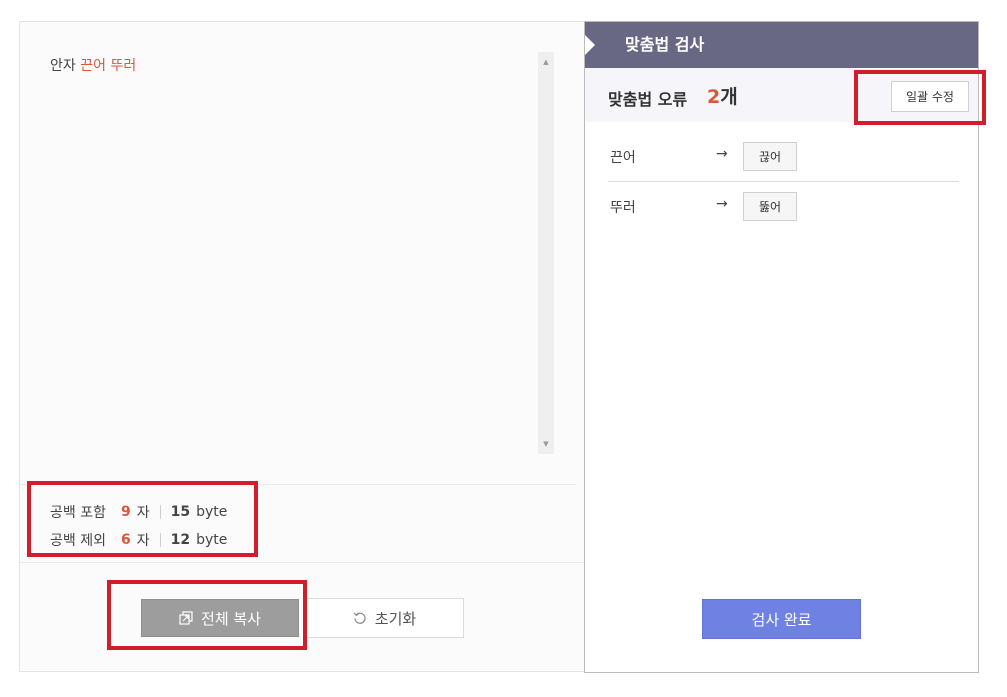 This screenshot has width=1007, height=697. Describe the element at coordinates (123, 66) in the screenshot. I see `editor-error-word: 뚜러` at that location.